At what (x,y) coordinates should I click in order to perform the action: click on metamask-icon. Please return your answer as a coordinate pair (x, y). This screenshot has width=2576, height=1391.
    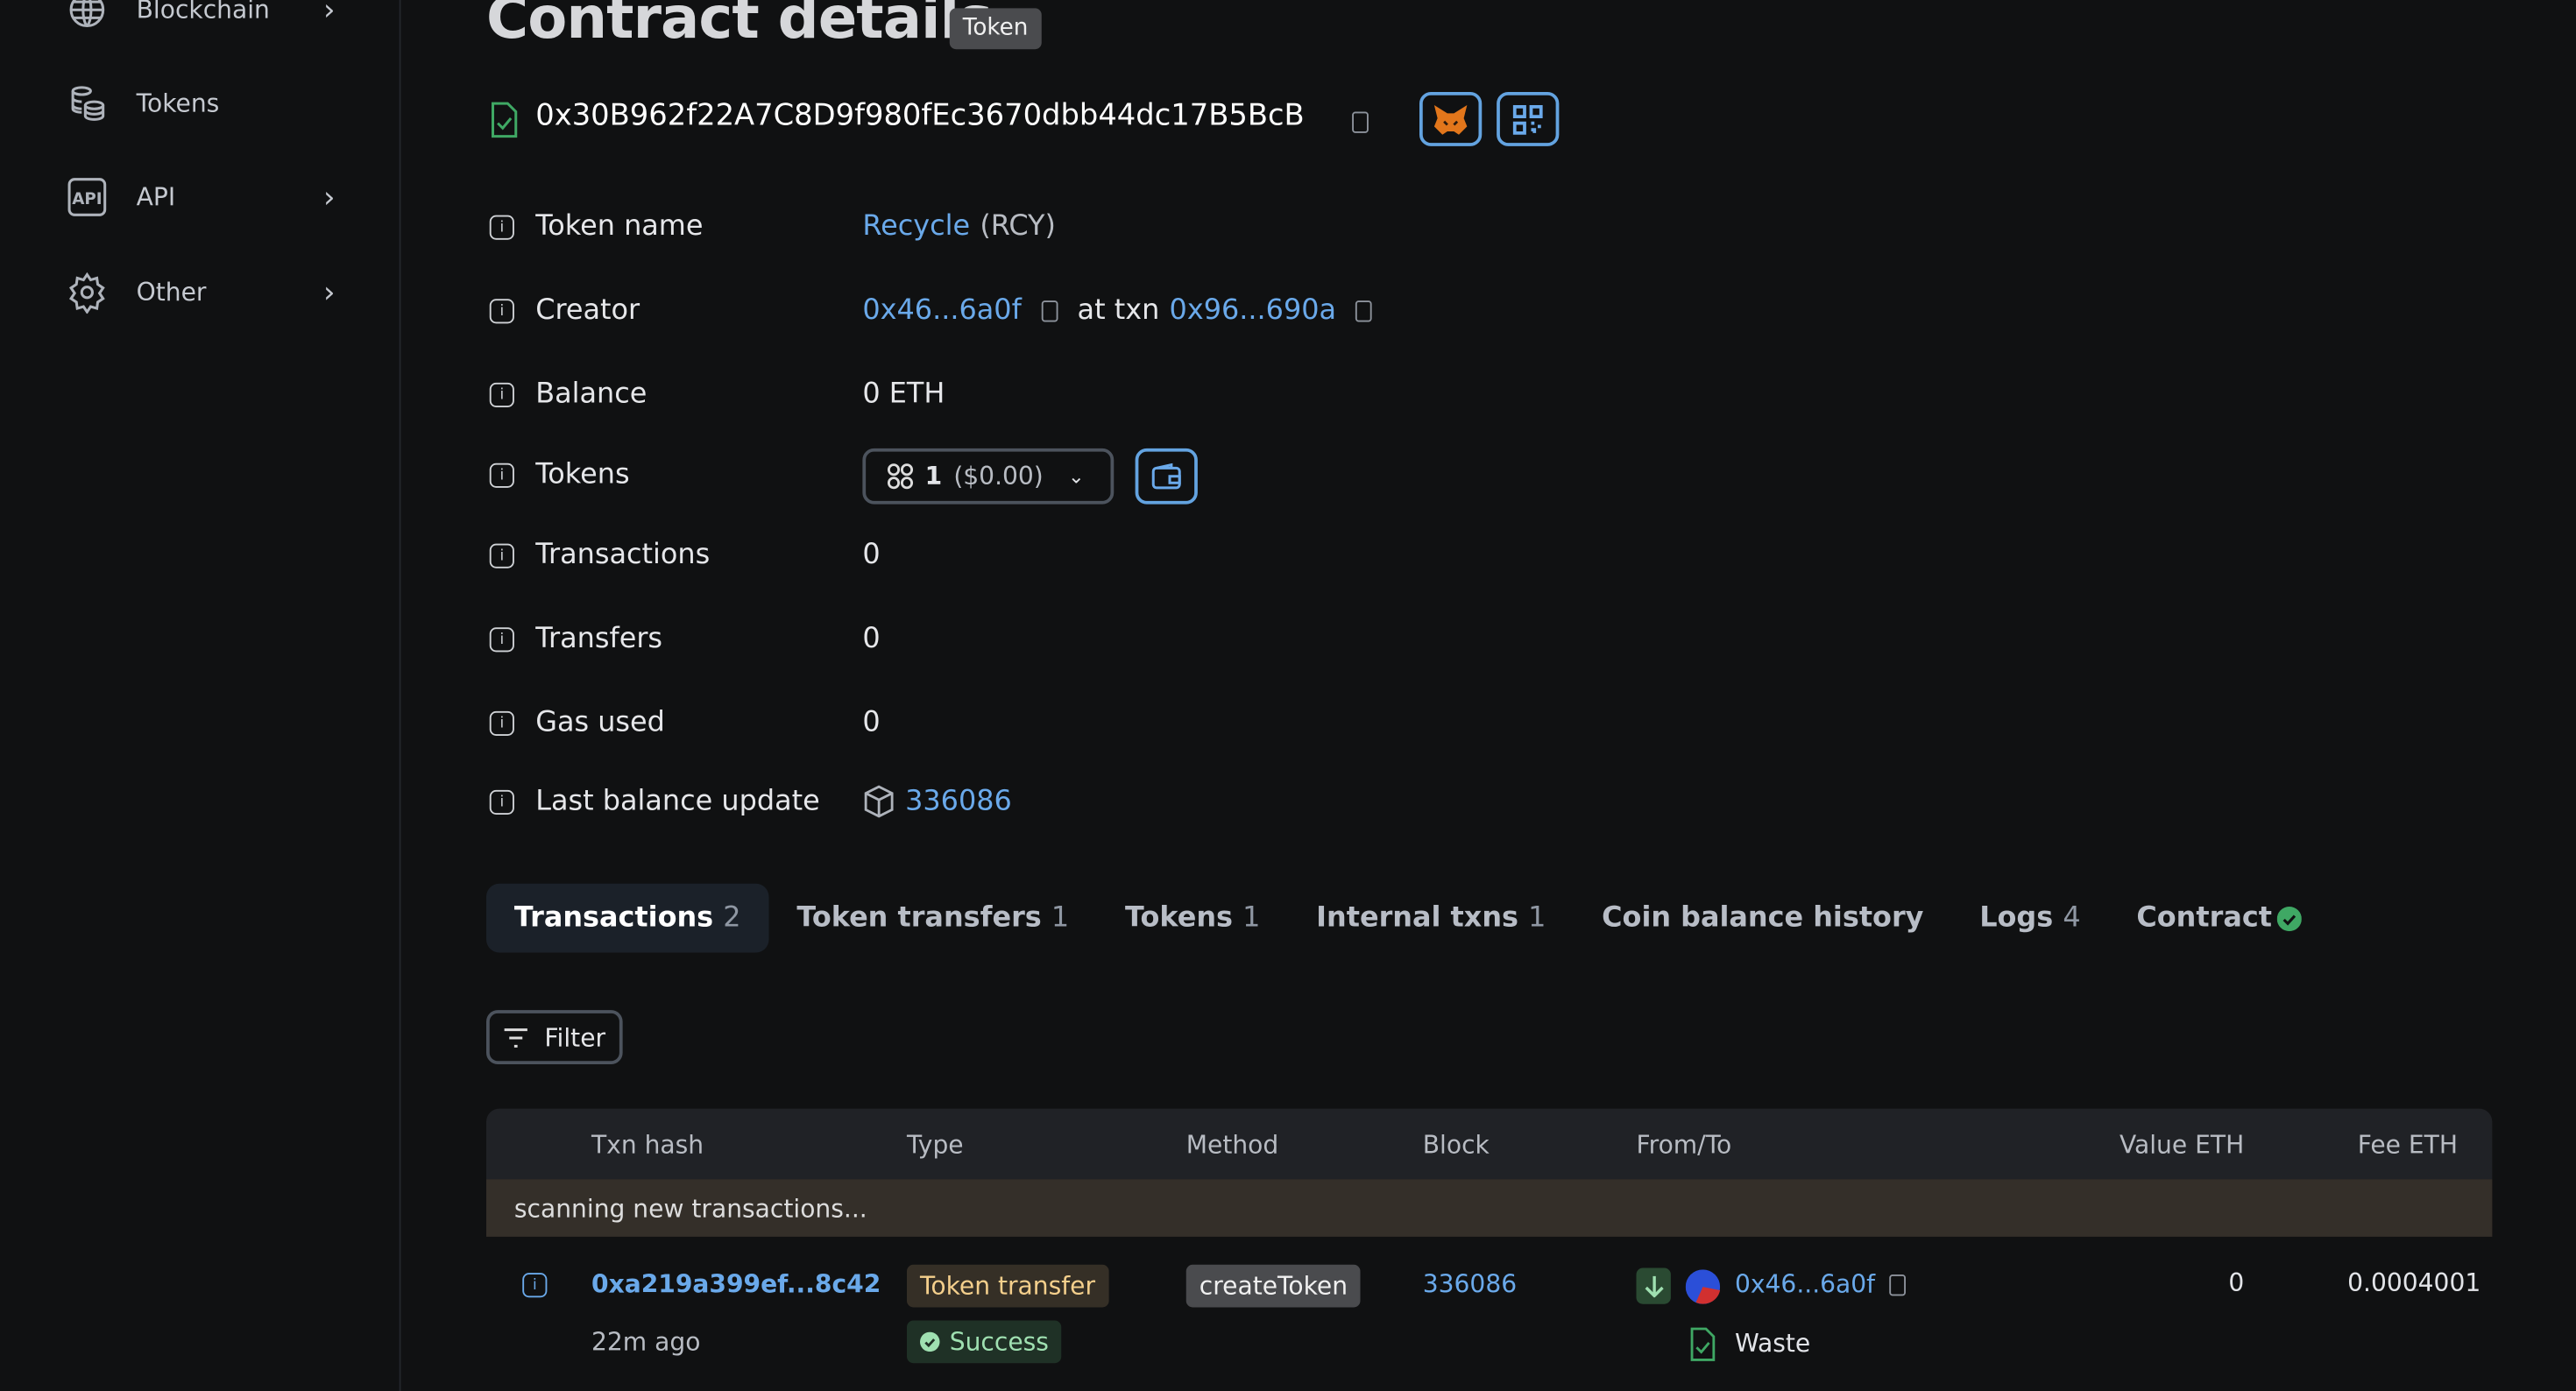
    Looking at the image, I should click on (1450, 119).